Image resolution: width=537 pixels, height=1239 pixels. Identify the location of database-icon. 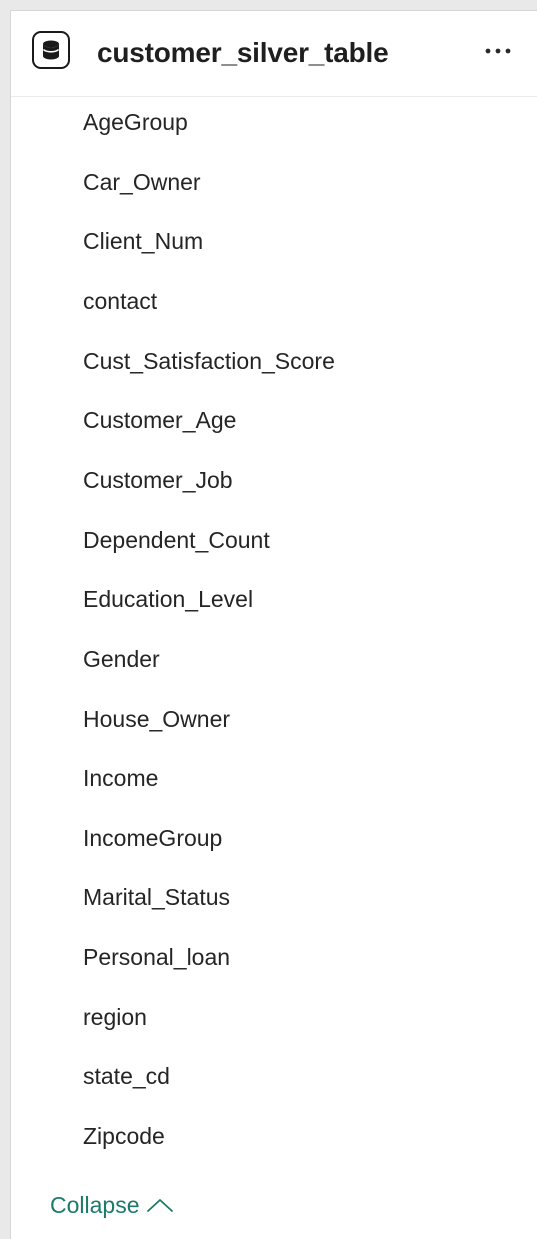
(51, 50).